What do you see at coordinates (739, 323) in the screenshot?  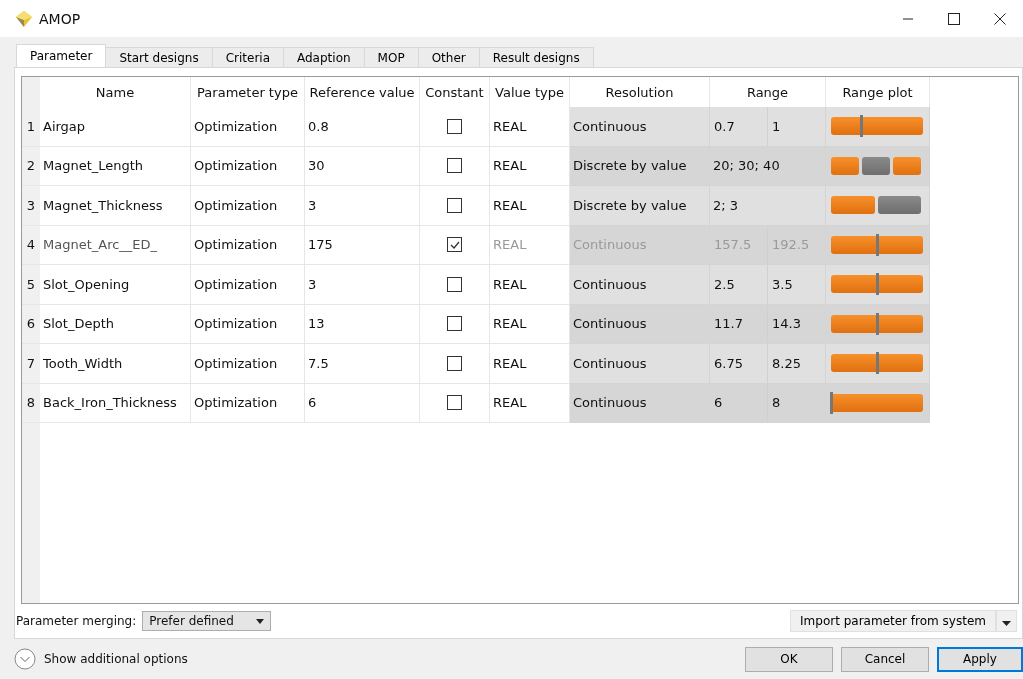 I see `range-min: 11.7` at bounding box center [739, 323].